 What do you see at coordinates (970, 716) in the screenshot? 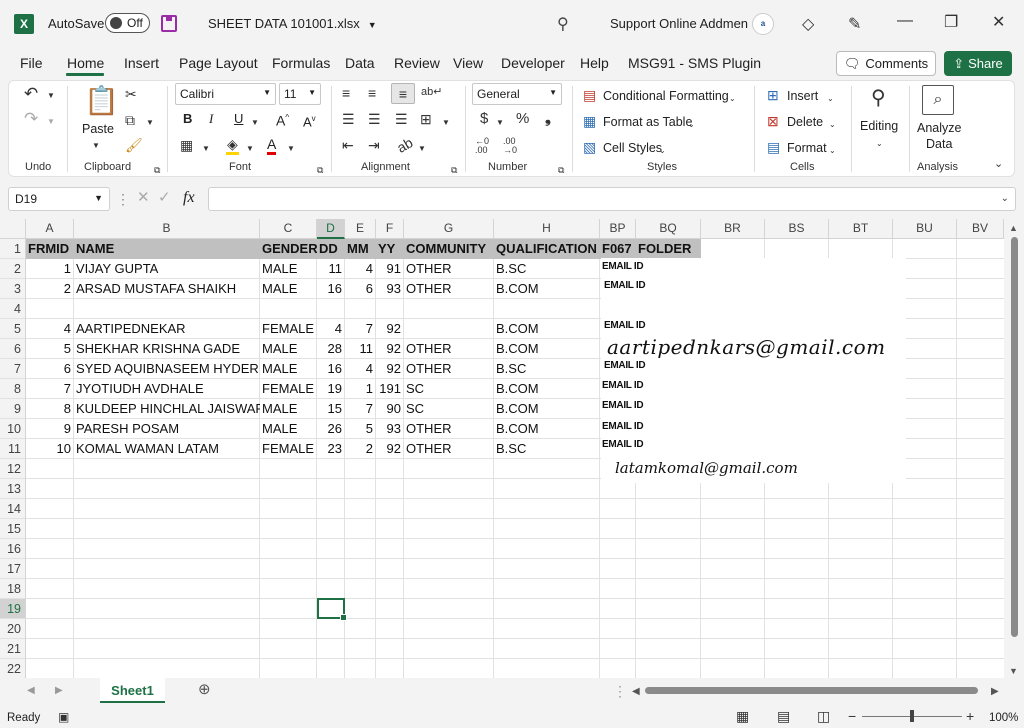
I see `zoom-in-icon: +` at bounding box center [970, 716].